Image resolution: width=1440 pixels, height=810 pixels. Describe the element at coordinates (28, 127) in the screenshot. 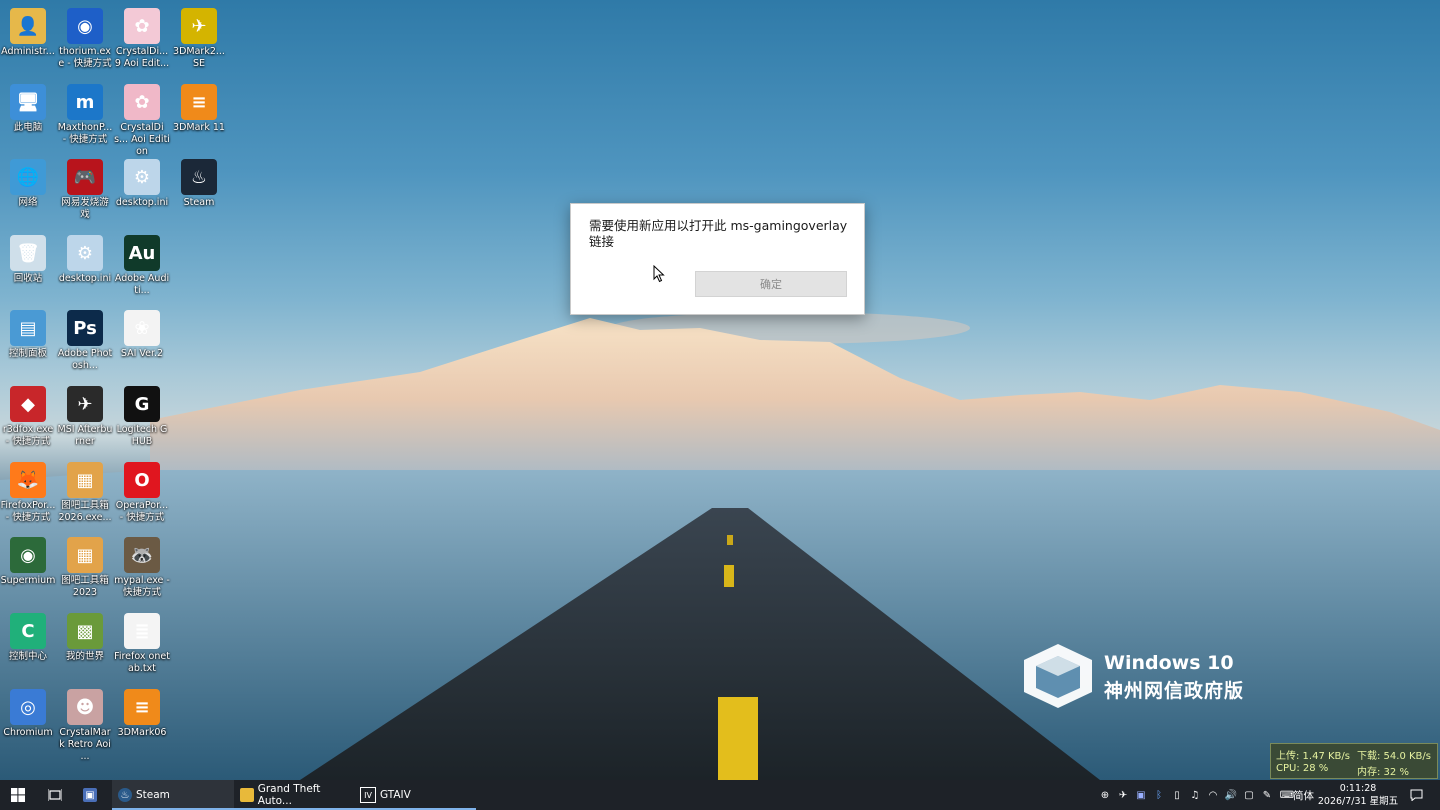

I see `desktop-icon-label: 此电脑` at that location.